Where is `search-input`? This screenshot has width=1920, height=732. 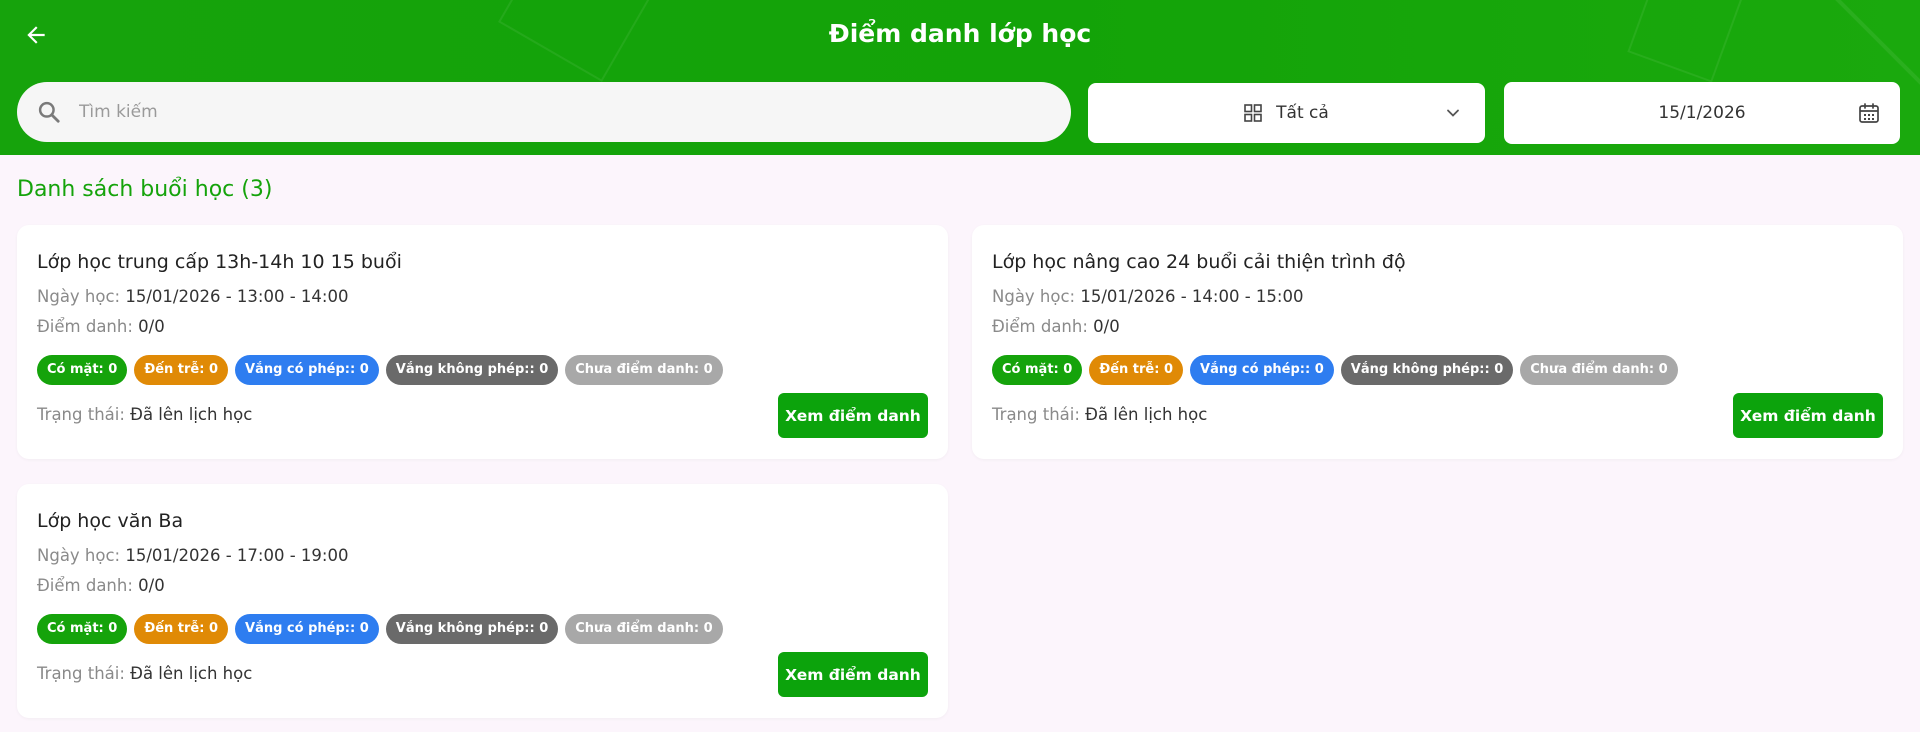 search-input is located at coordinates (529, 112).